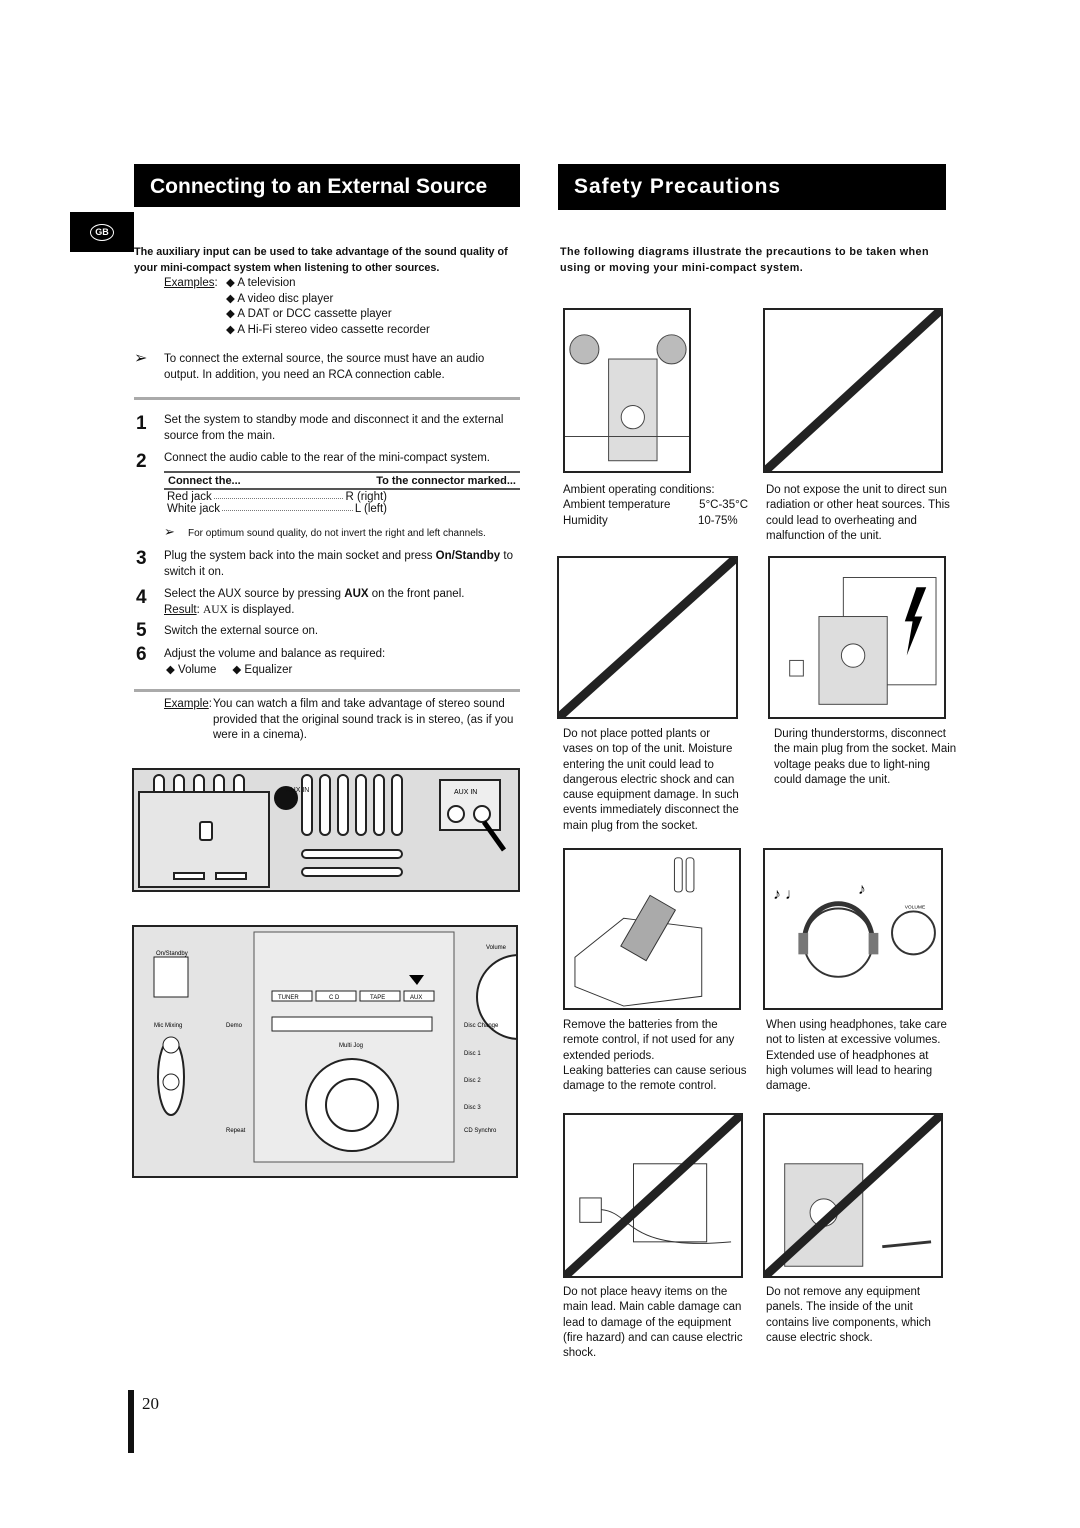 This screenshot has height=1528, width=1080. Describe the element at coordinates (277, 497) in the screenshot. I see `table-row: Red jack R (right)` at that location.